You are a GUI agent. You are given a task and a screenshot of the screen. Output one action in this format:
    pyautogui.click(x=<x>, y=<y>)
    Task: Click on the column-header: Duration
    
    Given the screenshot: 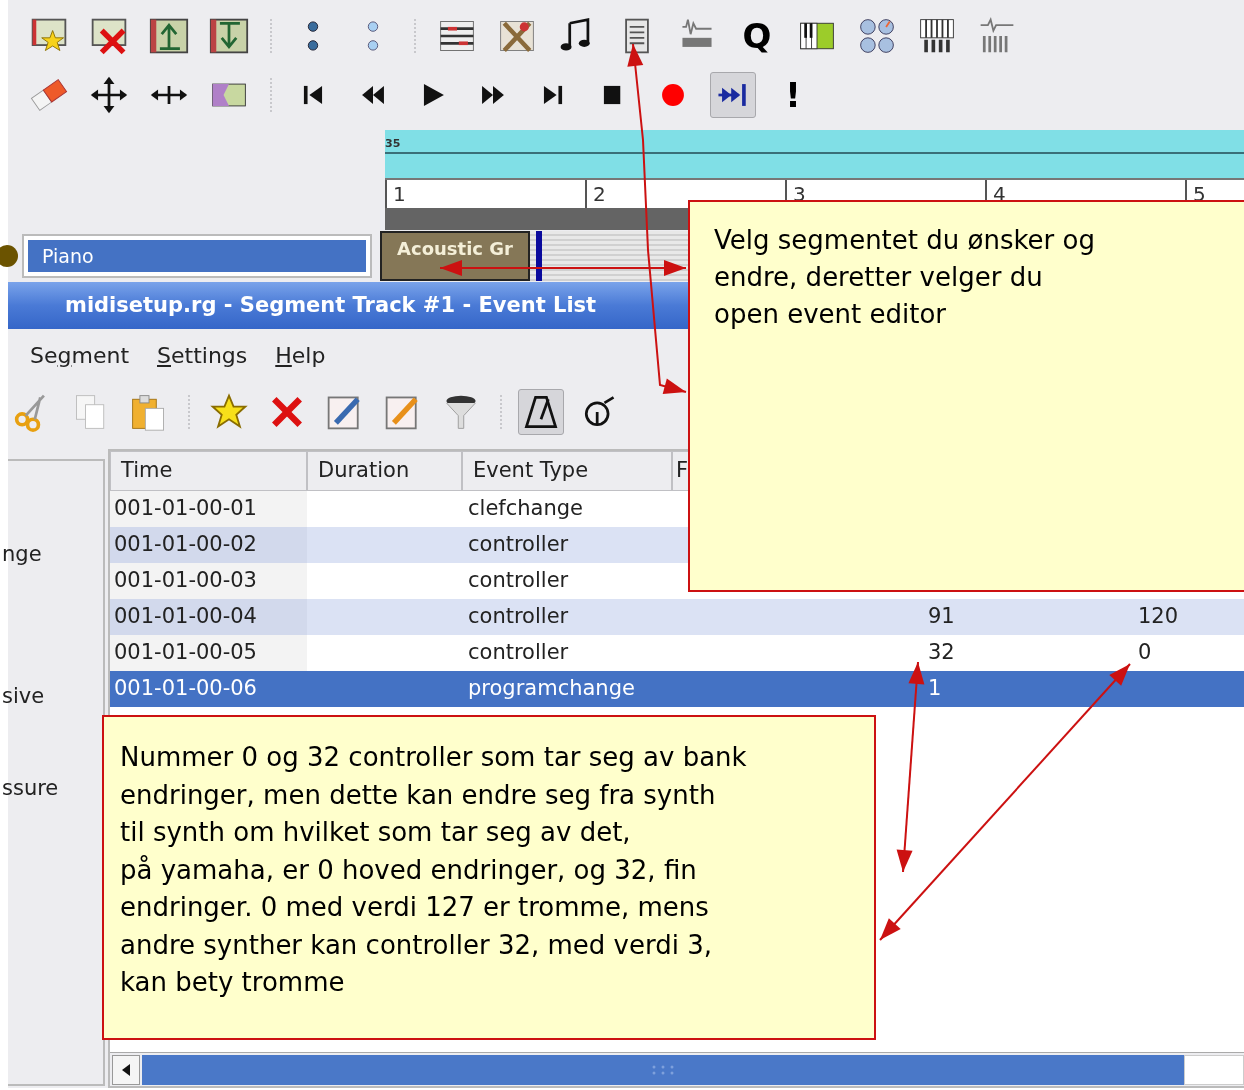 What is the action you would take?
    pyautogui.click(x=384, y=471)
    